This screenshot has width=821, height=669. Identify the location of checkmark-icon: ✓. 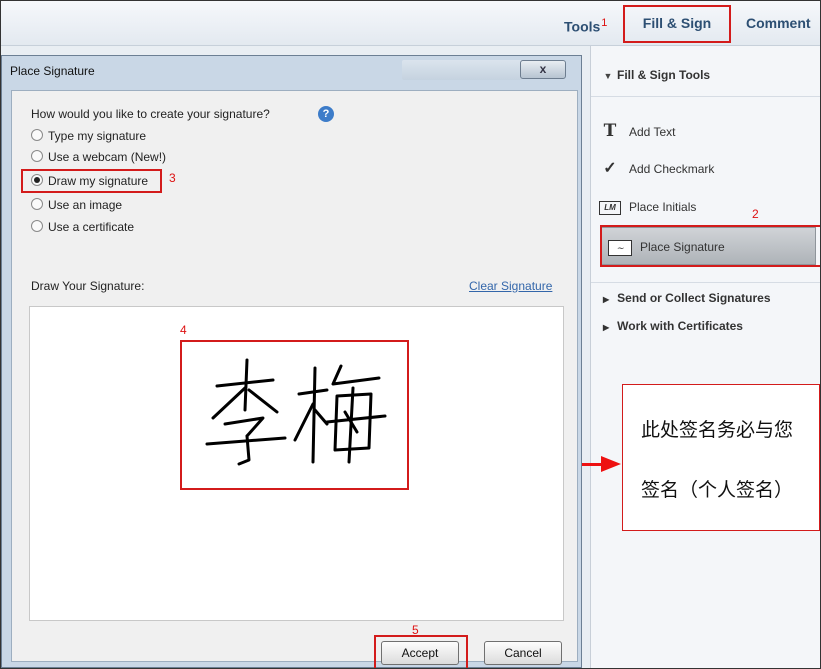
(610, 168).